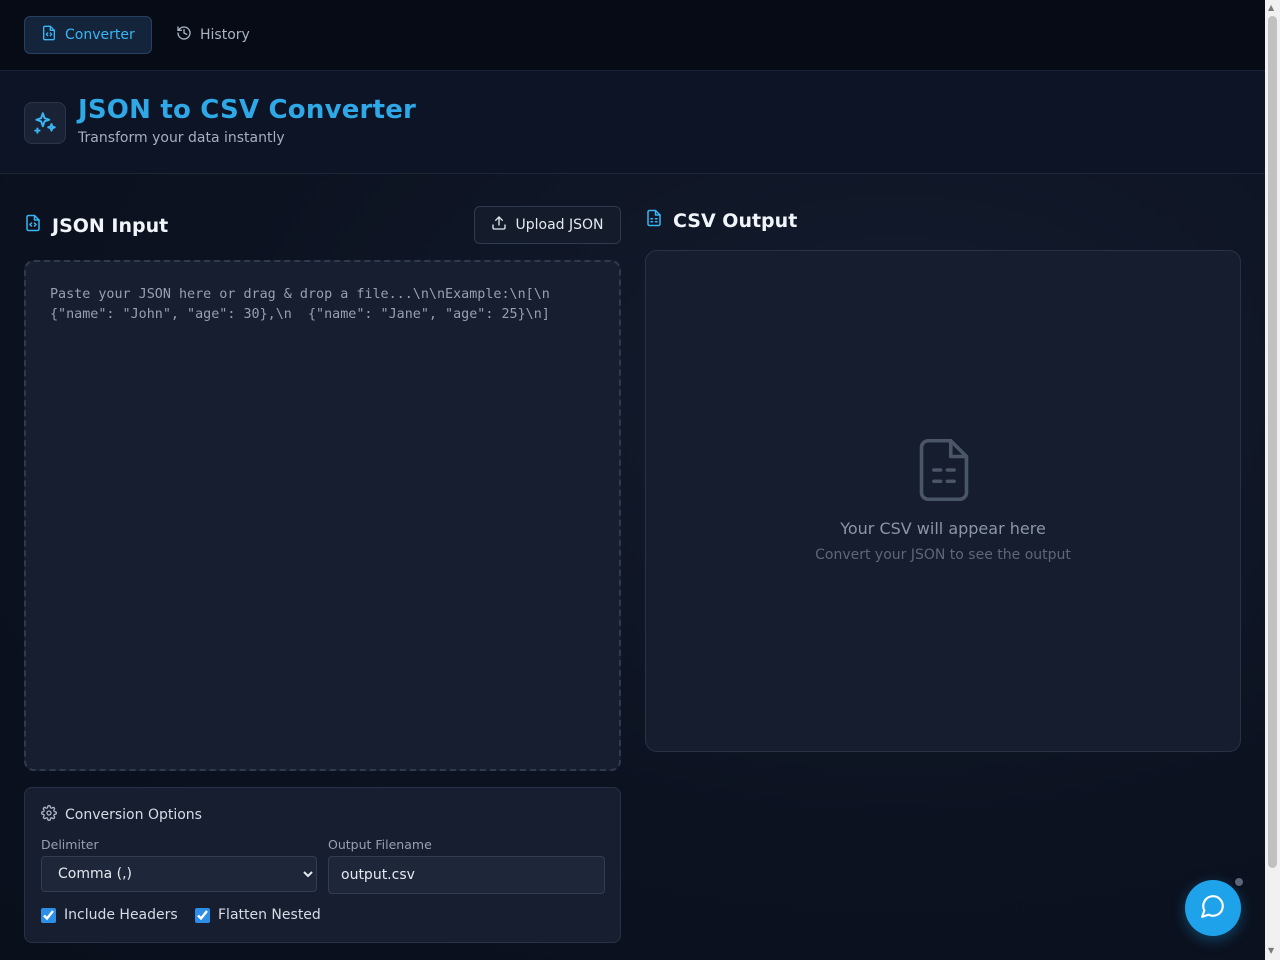 This screenshot has height=960, width=1280. I want to click on nav-tab-converter: Converter, so click(88, 35).